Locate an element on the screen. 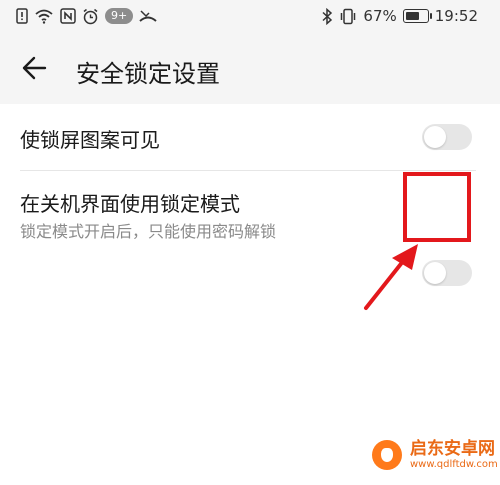  sim-alert-icon is located at coordinates (22, 16).